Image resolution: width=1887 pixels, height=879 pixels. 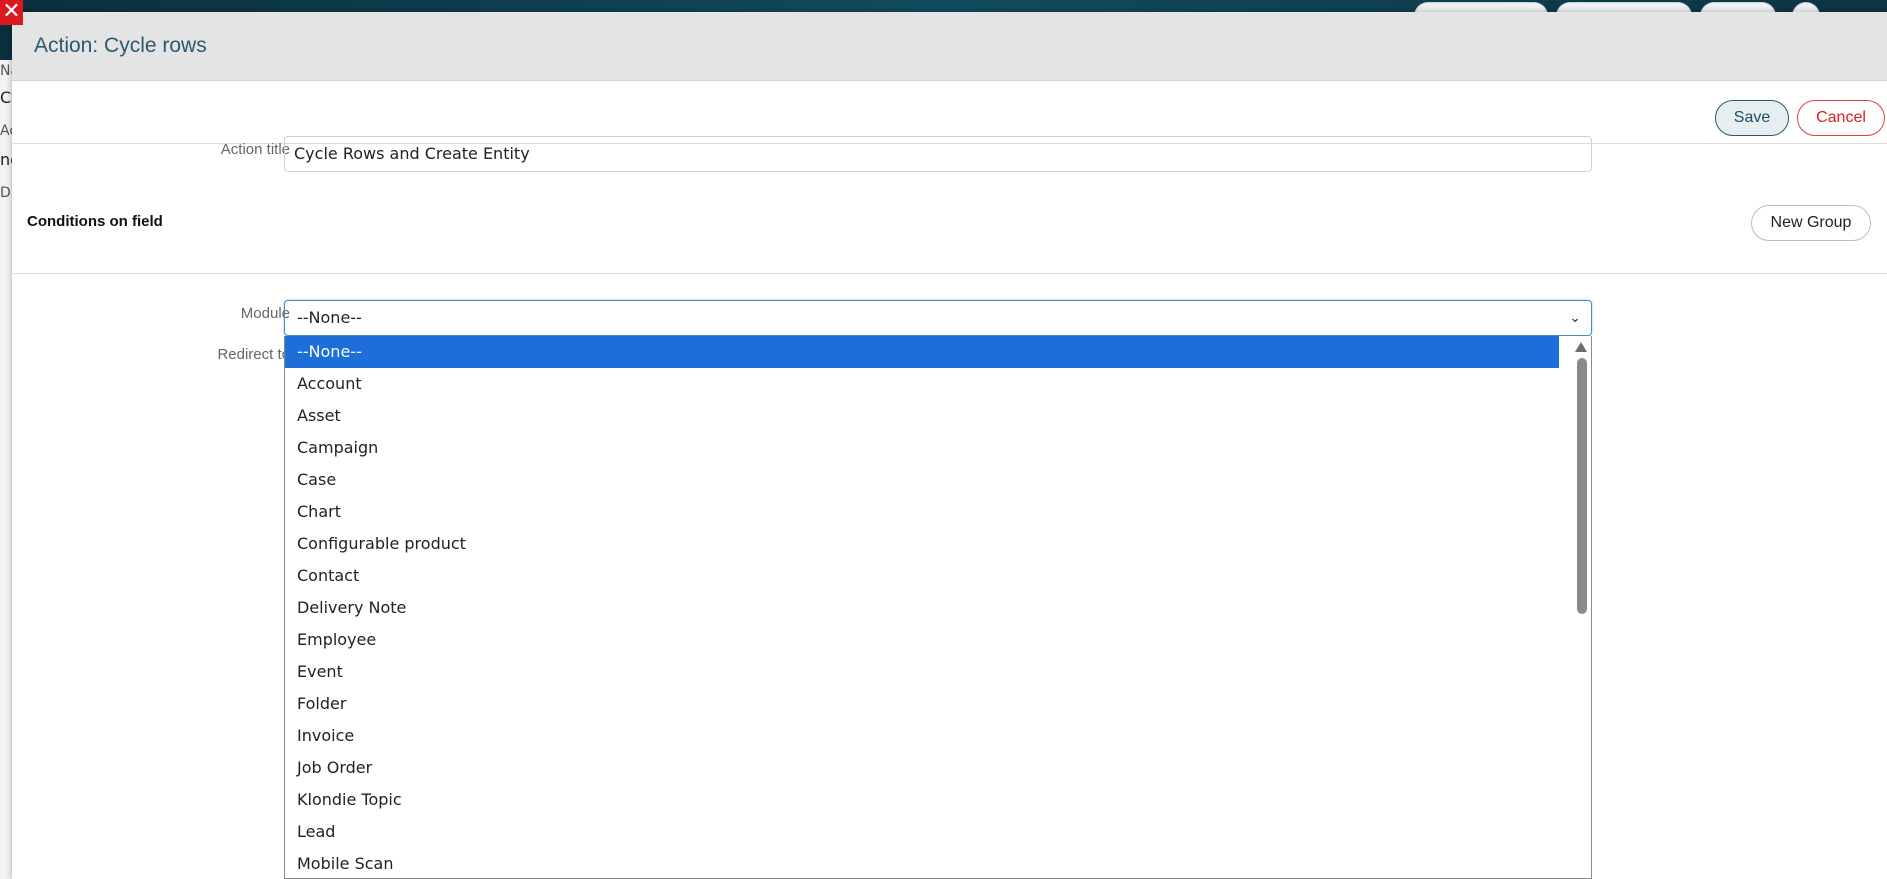 What do you see at coordinates (120, 45) in the screenshot?
I see `modal-title: Action: Cycle rows` at bounding box center [120, 45].